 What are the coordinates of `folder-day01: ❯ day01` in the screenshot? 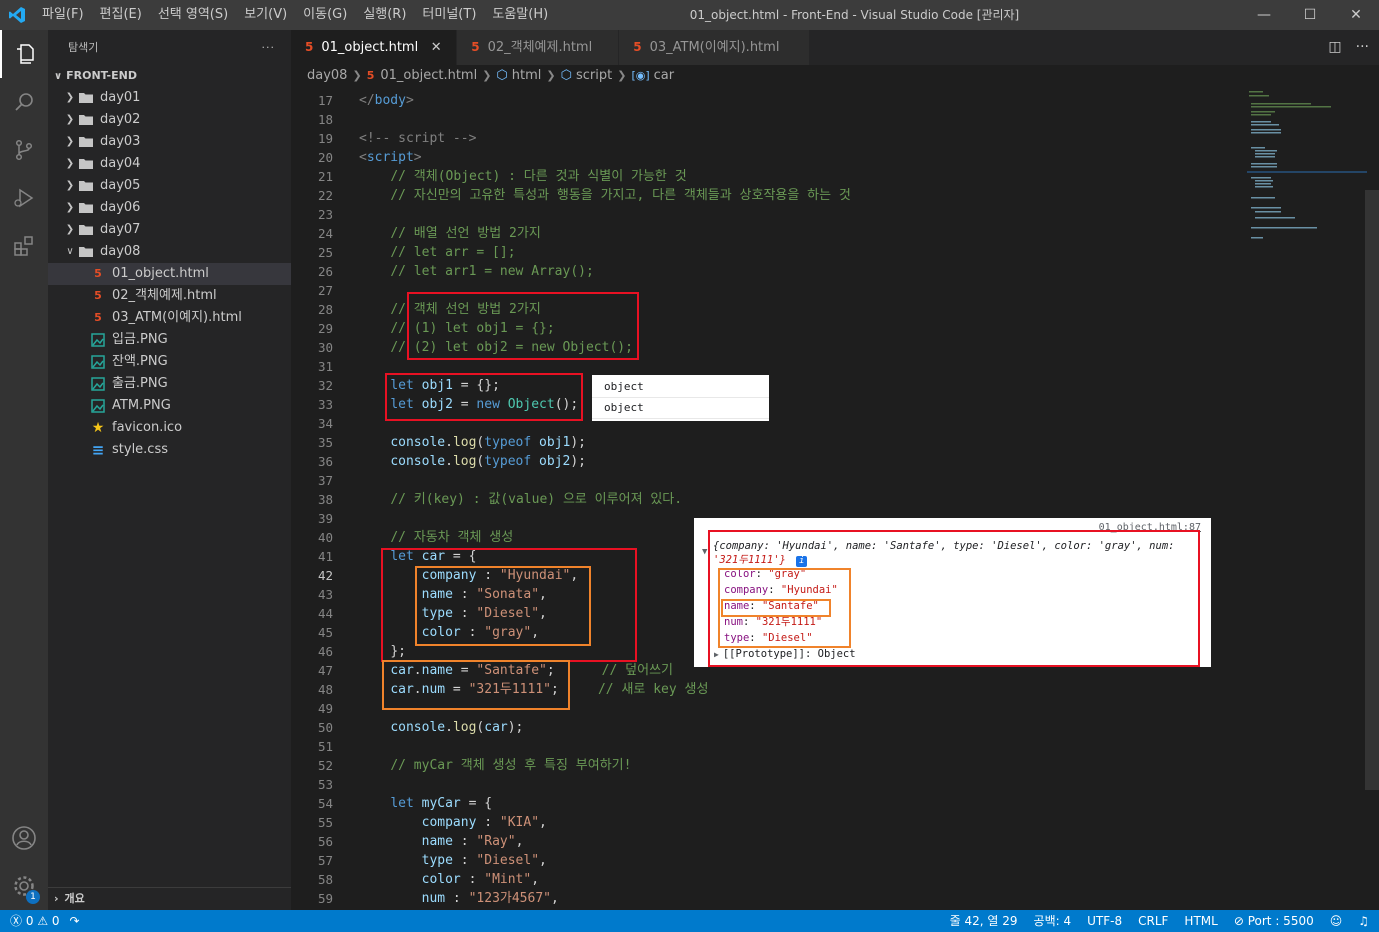 It's located at (169, 98).